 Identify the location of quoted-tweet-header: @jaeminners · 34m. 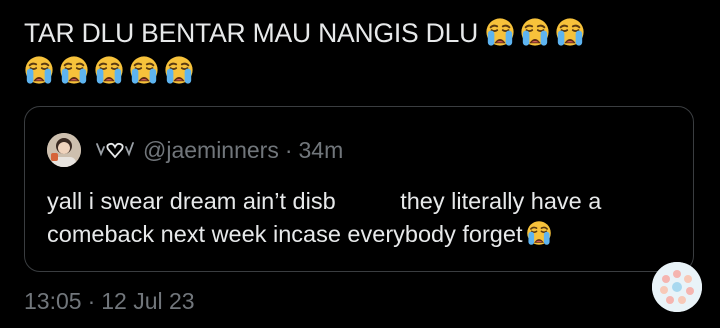
(195, 150).